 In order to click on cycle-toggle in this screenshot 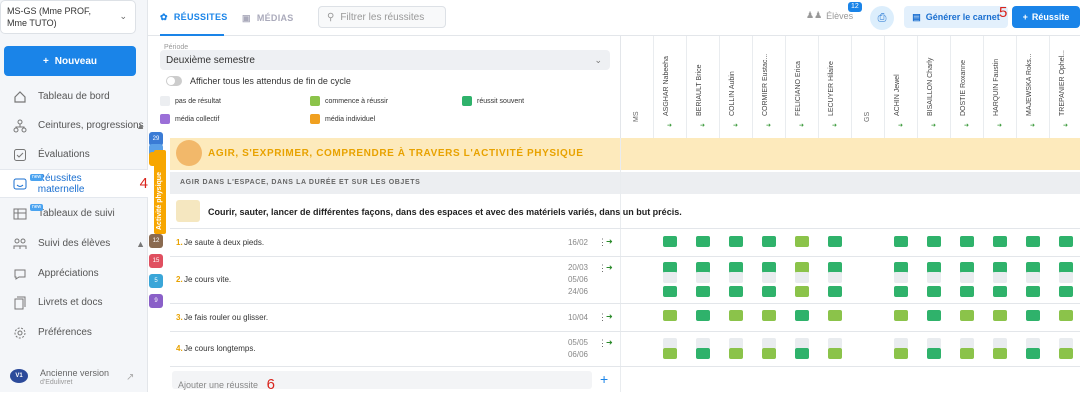, I will do `click(174, 81)`.